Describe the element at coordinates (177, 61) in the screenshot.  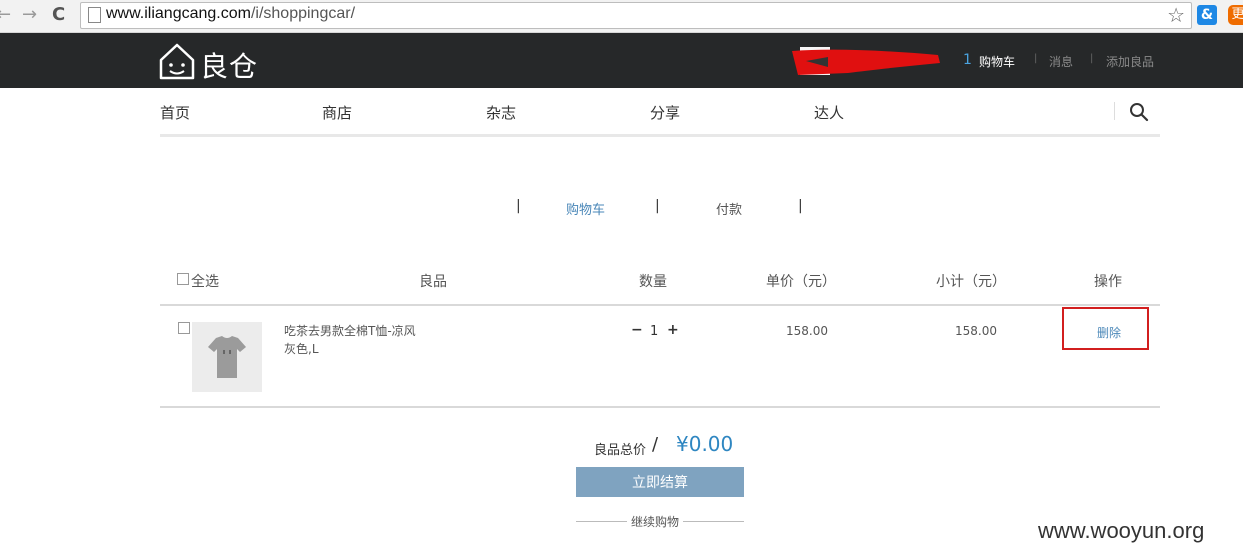
I see `house-face-logo-icon` at that location.